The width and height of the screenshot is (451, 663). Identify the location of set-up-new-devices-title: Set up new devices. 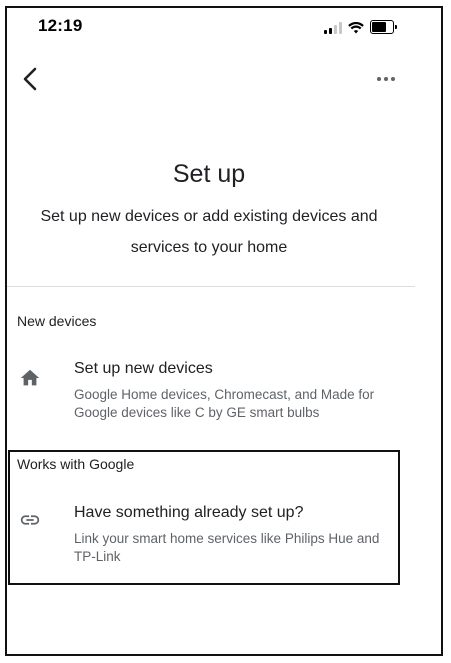
(143, 368).